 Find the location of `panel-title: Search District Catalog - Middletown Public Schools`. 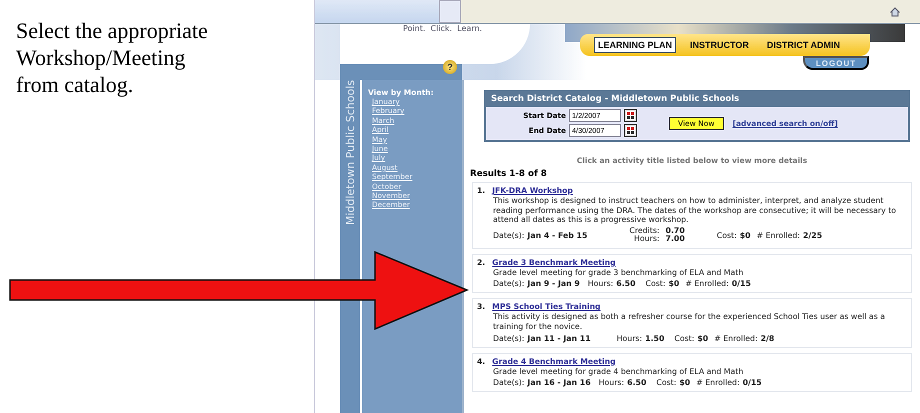

panel-title: Search District Catalog - Middletown Public Schools is located at coordinates (697, 99).